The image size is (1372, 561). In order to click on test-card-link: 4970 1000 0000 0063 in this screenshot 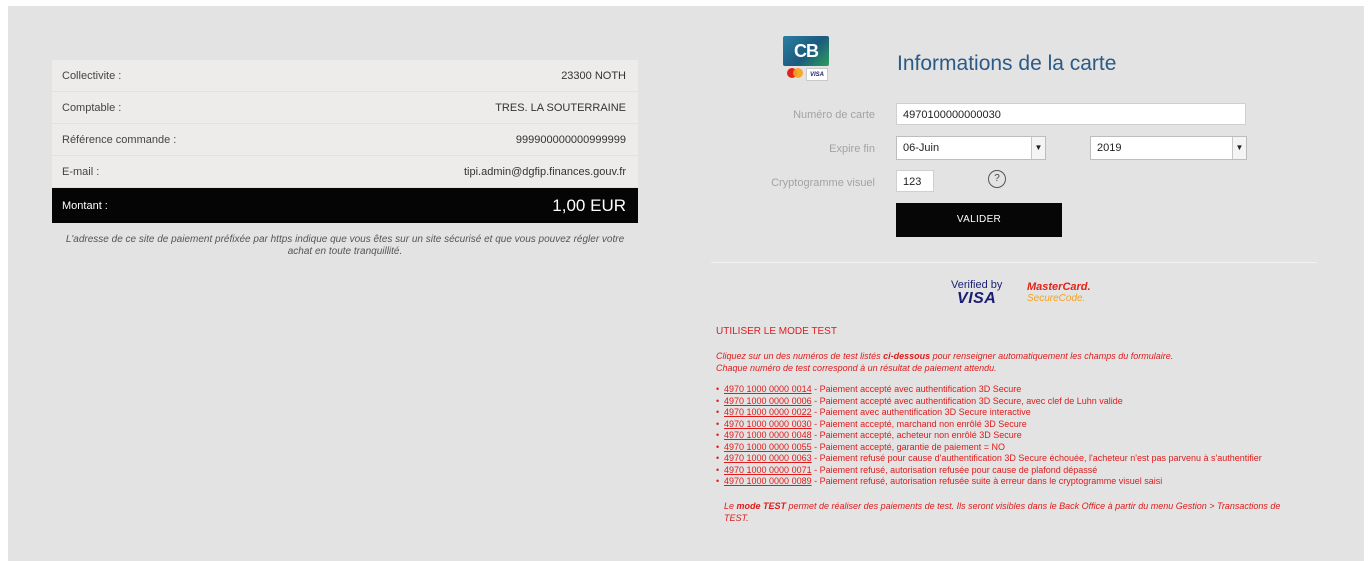, I will do `click(768, 458)`.